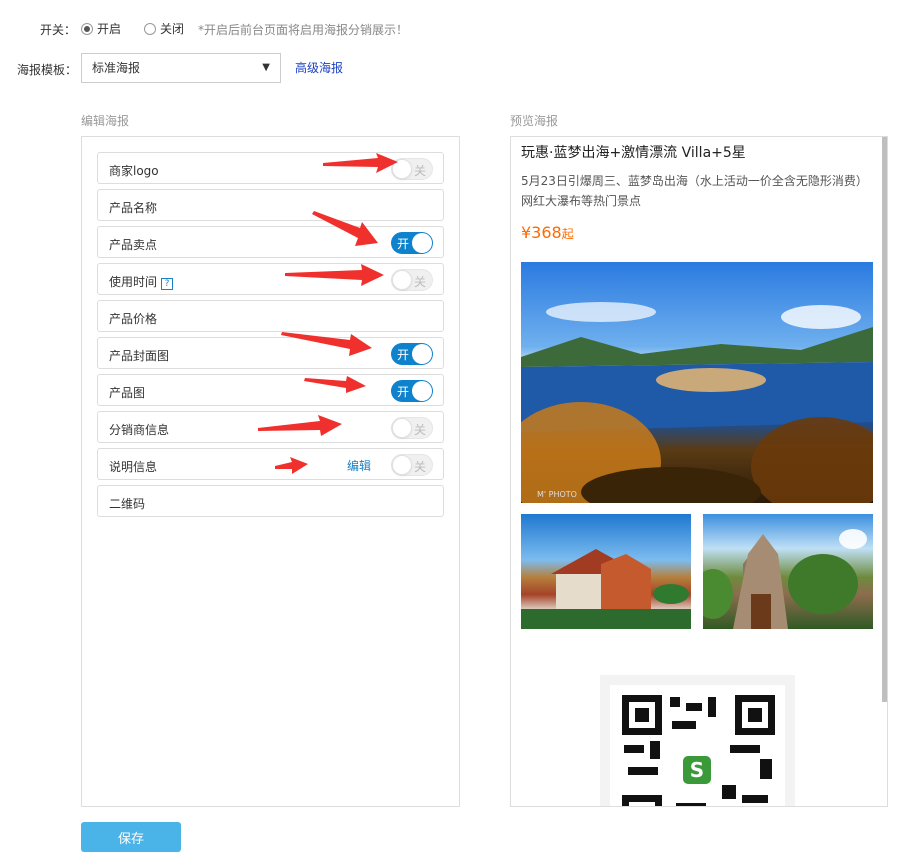 The width and height of the screenshot is (912, 852). I want to click on item-description: 说明信息 编辑 关, so click(270, 464).